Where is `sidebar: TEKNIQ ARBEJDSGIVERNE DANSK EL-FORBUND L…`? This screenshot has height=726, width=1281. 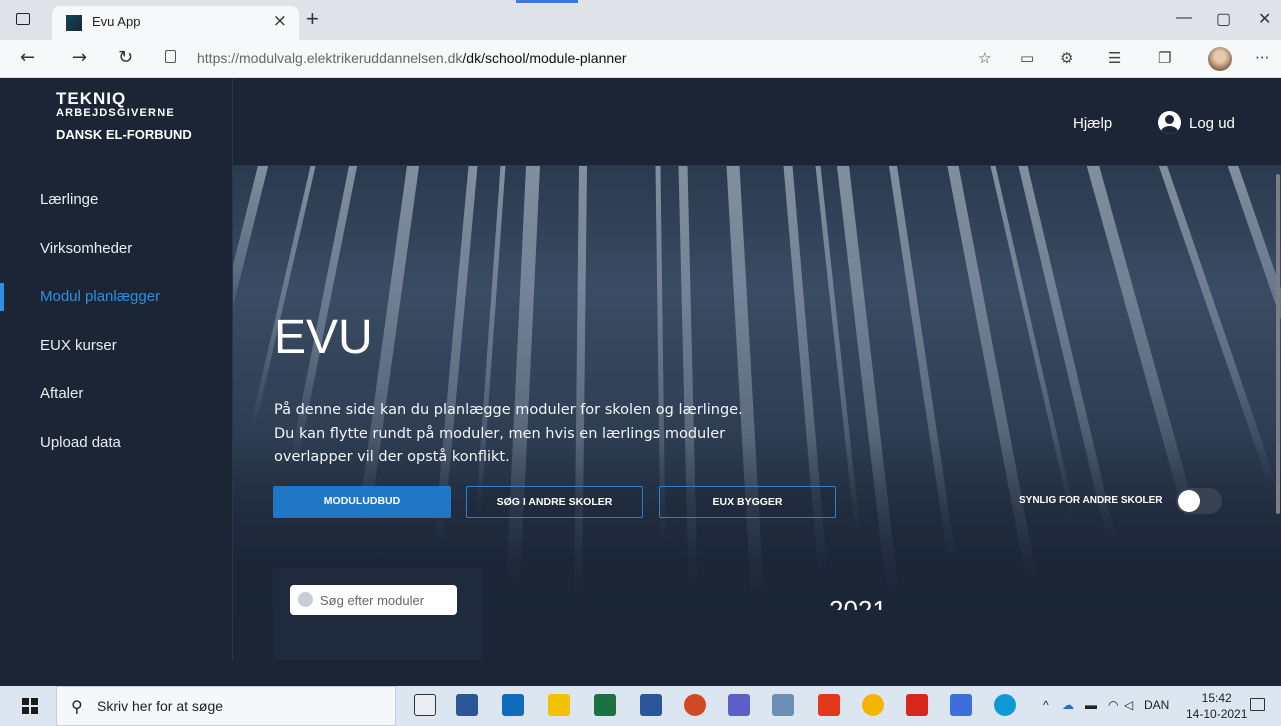 sidebar: TEKNIQ ARBEJDSGIVERNE DANSK EL-FORBUND L… is located at coordinates (116, 369).